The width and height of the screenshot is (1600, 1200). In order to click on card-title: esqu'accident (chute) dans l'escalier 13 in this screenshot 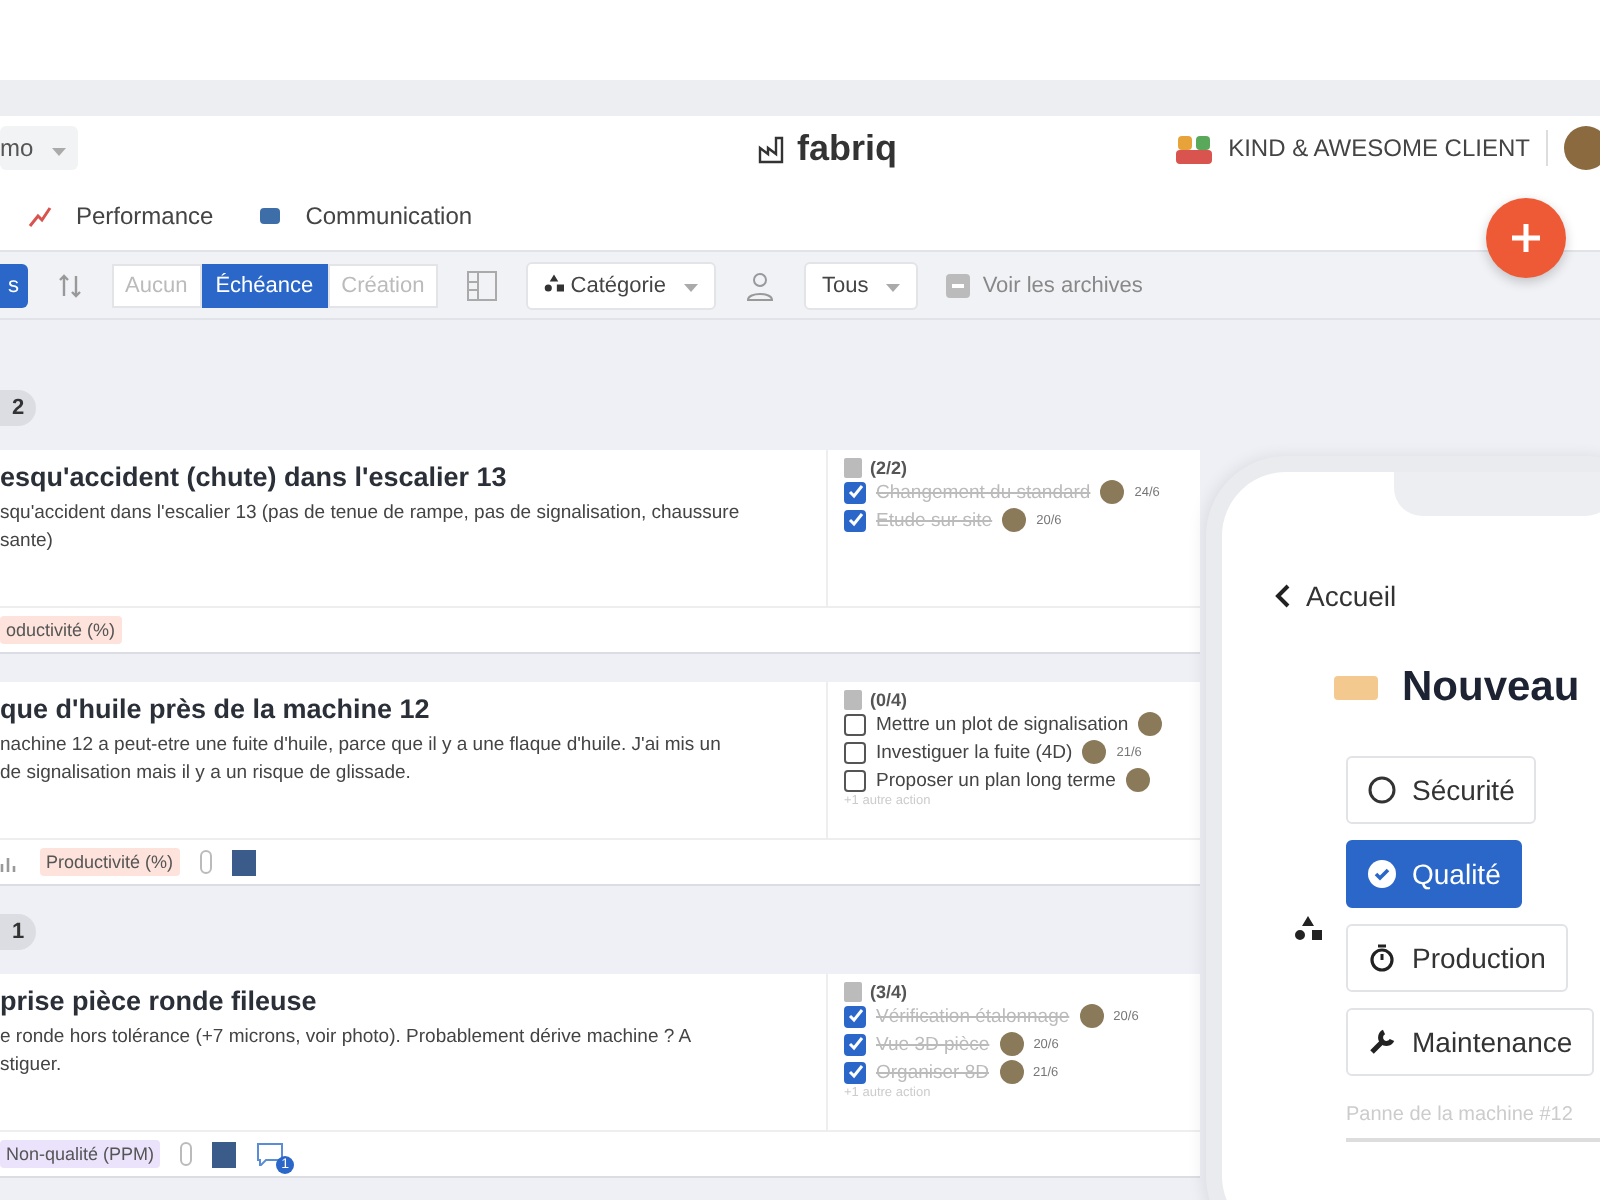, I will do `click(254, 477)`.